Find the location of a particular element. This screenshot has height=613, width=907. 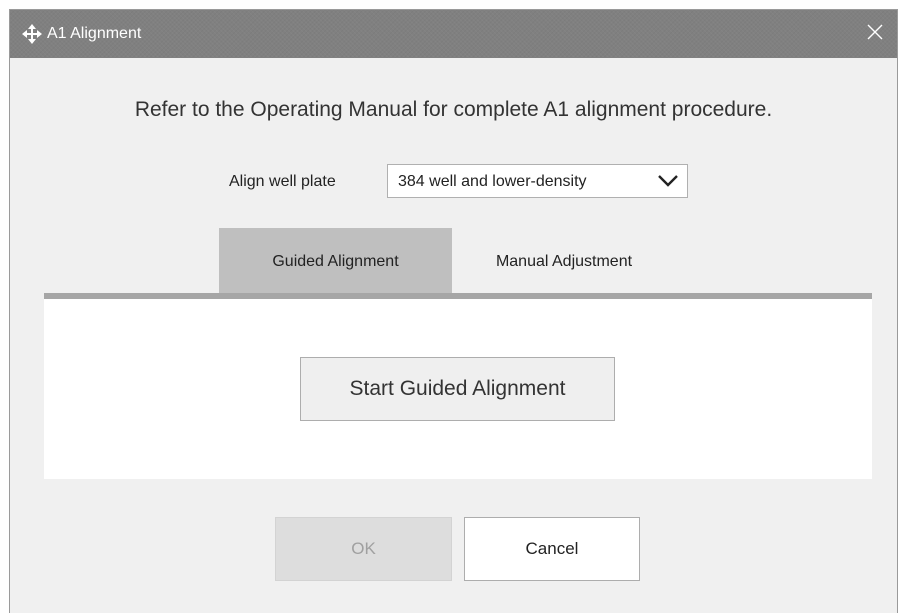

chevron-down-icon is located at coordinates (668, 181).